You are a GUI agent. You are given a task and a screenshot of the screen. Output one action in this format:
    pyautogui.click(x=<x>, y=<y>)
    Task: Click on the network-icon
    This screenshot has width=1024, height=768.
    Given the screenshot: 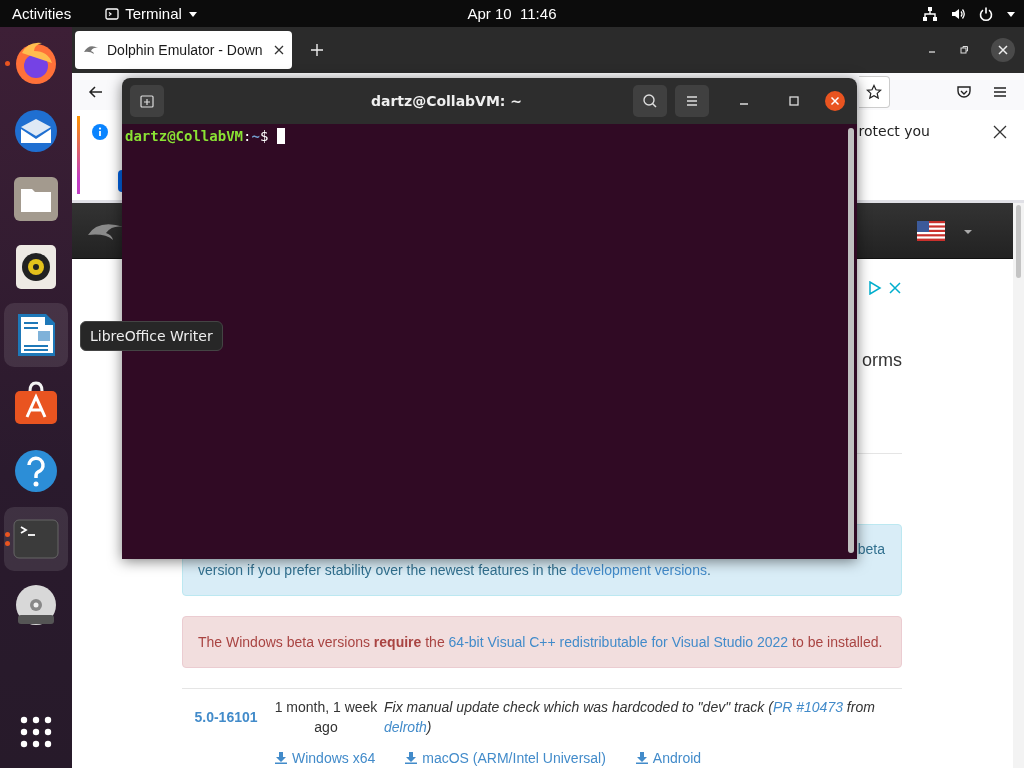 What is the action you would take?
    pyautogui.click(x=930, y=13)
    